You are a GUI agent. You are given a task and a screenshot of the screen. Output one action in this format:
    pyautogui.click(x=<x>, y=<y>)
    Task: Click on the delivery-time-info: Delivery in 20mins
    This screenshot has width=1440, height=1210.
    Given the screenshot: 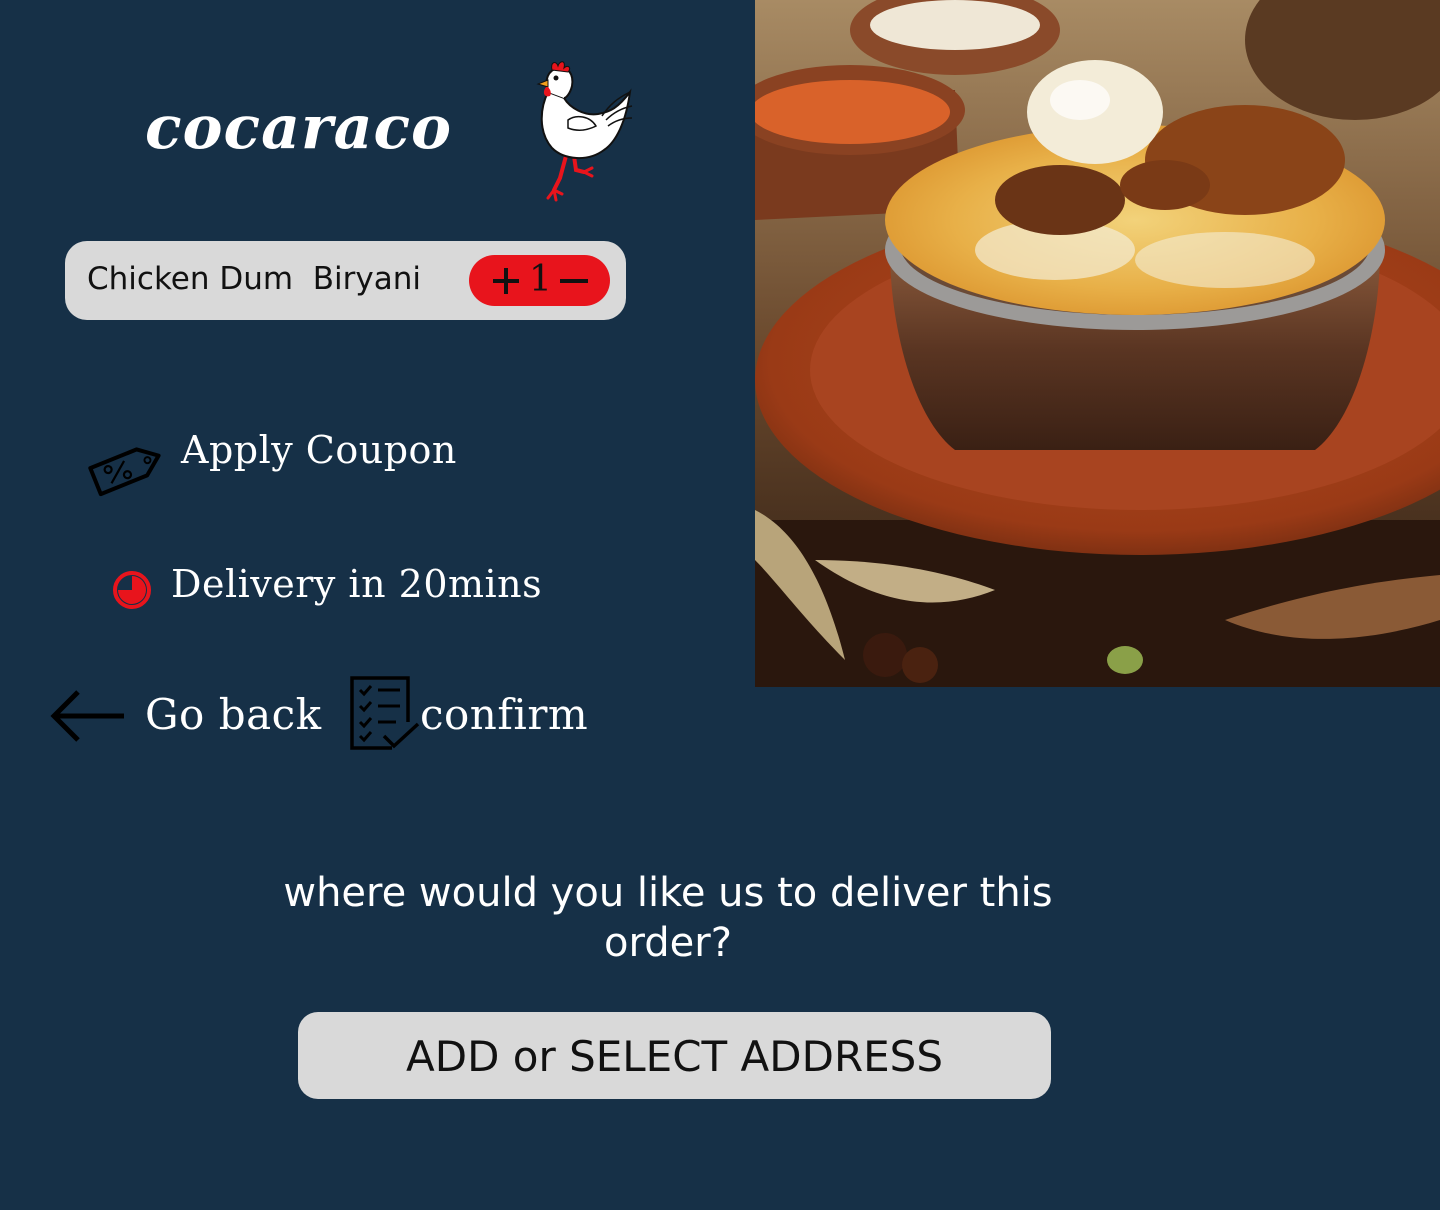 What is the action you would take?
    pyautogui.click(x=340, y=587)
    